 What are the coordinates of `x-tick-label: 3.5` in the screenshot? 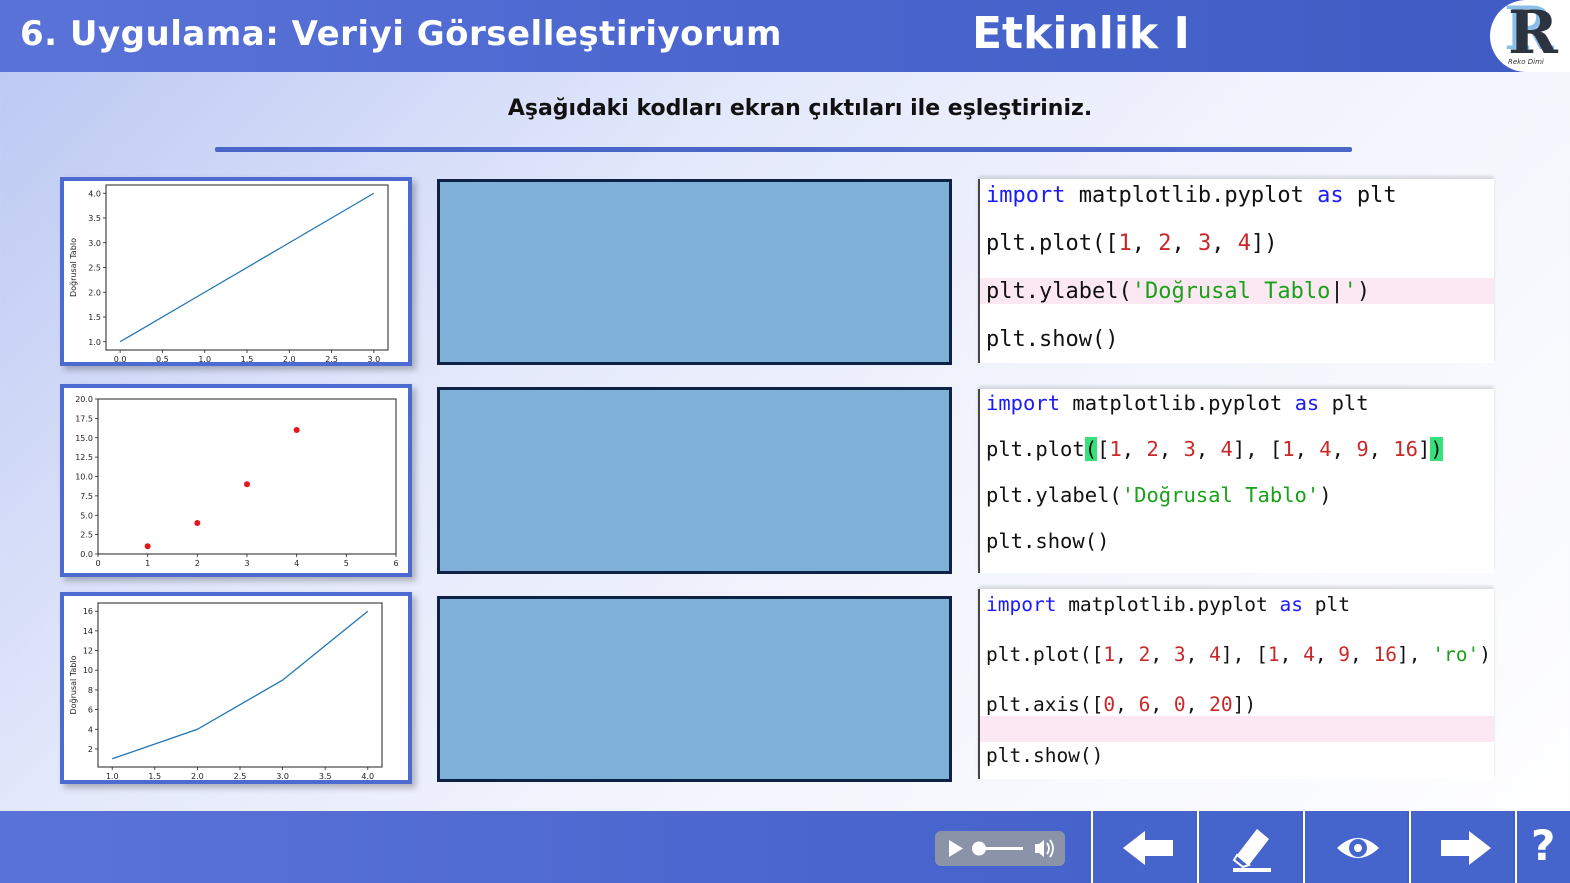 It's located at (325, 776).